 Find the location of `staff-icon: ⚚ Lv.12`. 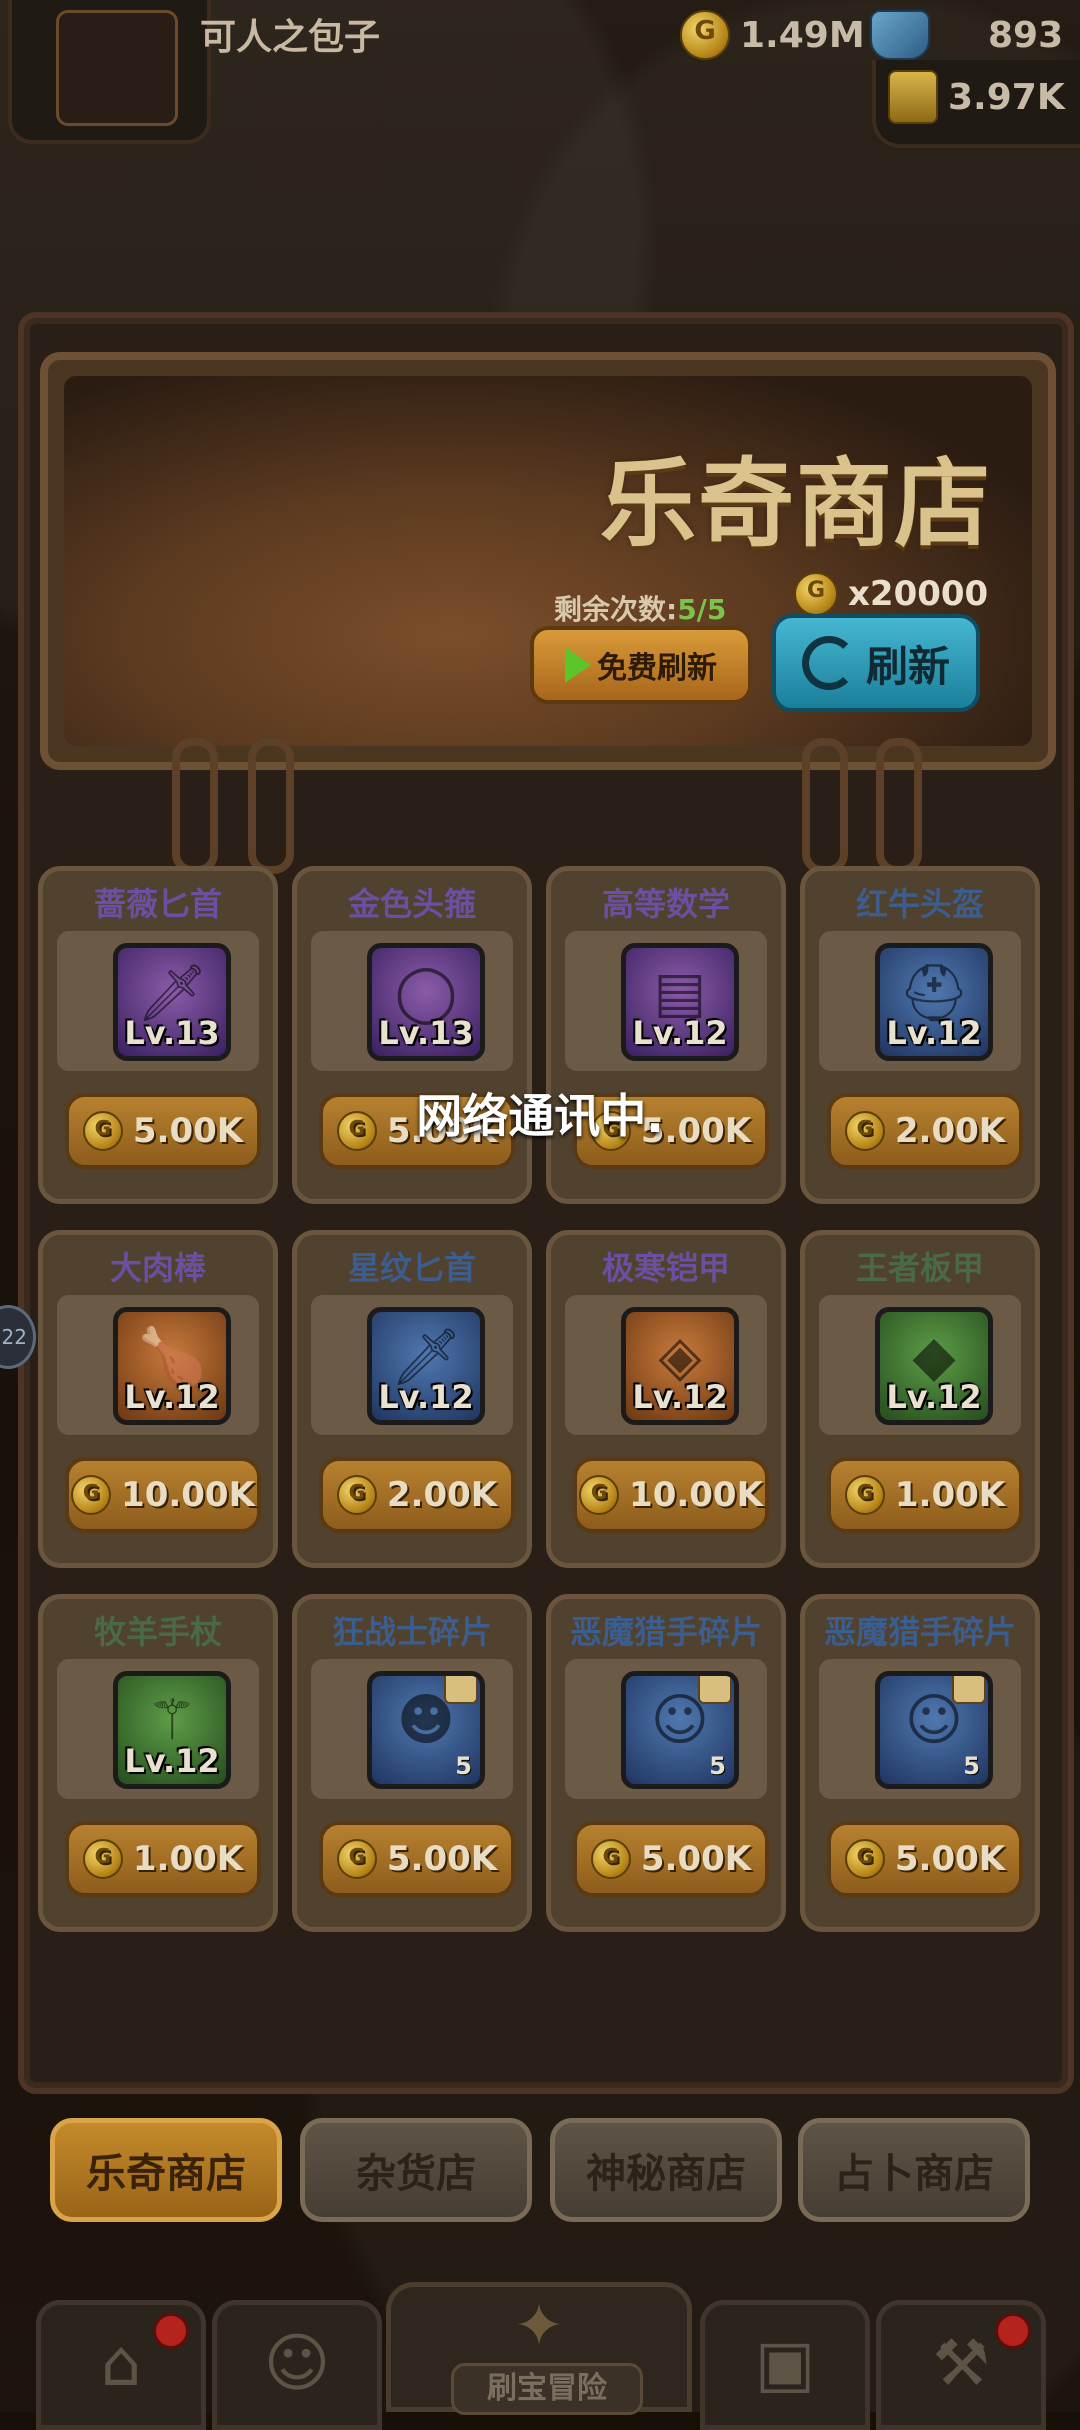

staff-icon: ⚚ Lv.12 is located at coordinates (172, 1730).